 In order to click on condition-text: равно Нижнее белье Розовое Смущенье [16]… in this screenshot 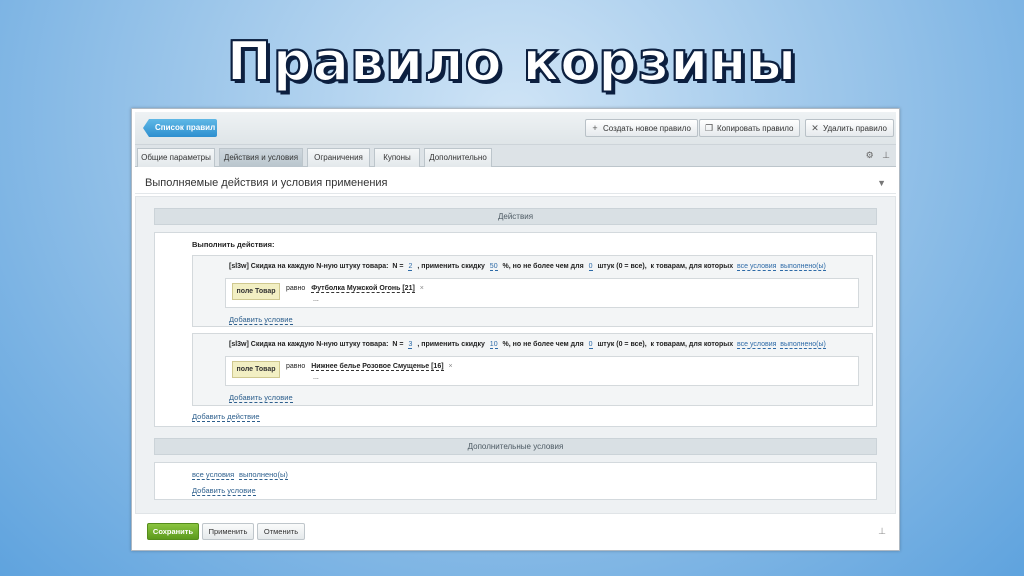, I will do `click(369, 367)`.